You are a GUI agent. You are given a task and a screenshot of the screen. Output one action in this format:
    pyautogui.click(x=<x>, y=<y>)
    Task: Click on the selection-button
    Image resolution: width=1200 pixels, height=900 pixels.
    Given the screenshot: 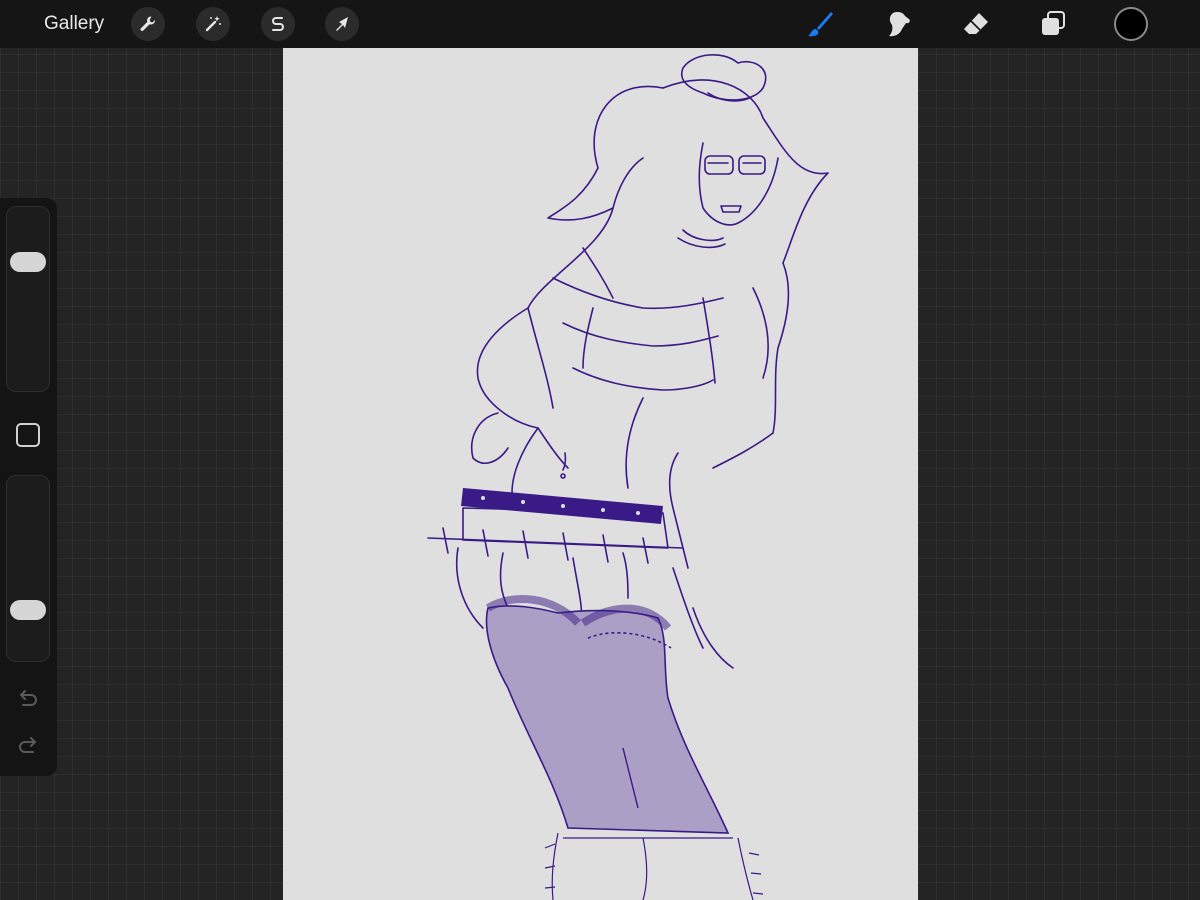 What is the action you would take?
    pyautogui.click(x=278, y=24)
    